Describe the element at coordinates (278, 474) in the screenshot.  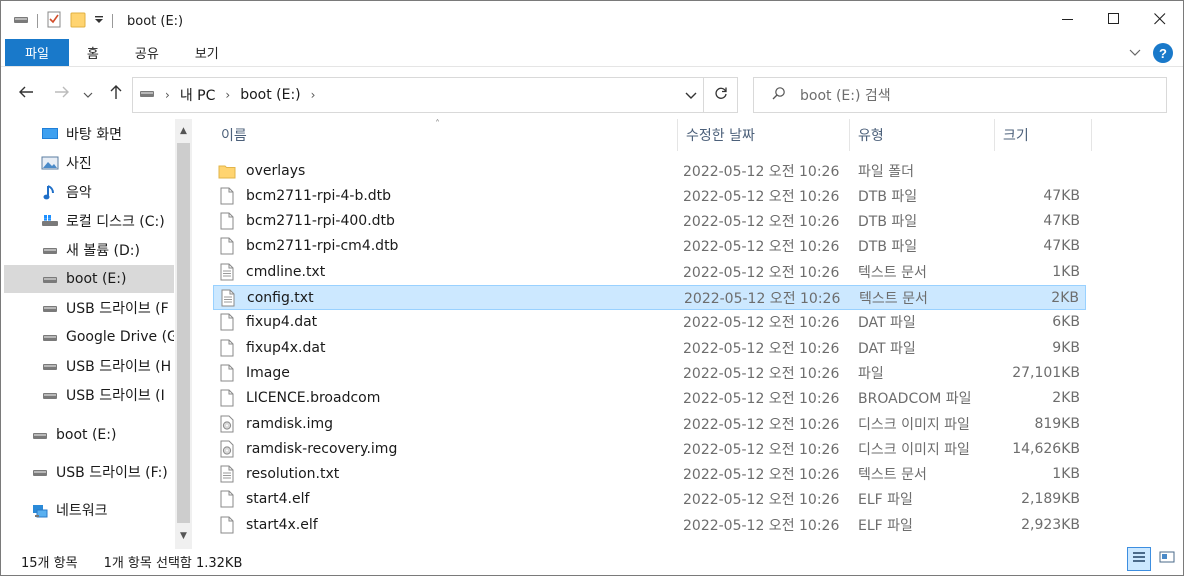
I see `file-name-cell: resolution.txt` at that location.